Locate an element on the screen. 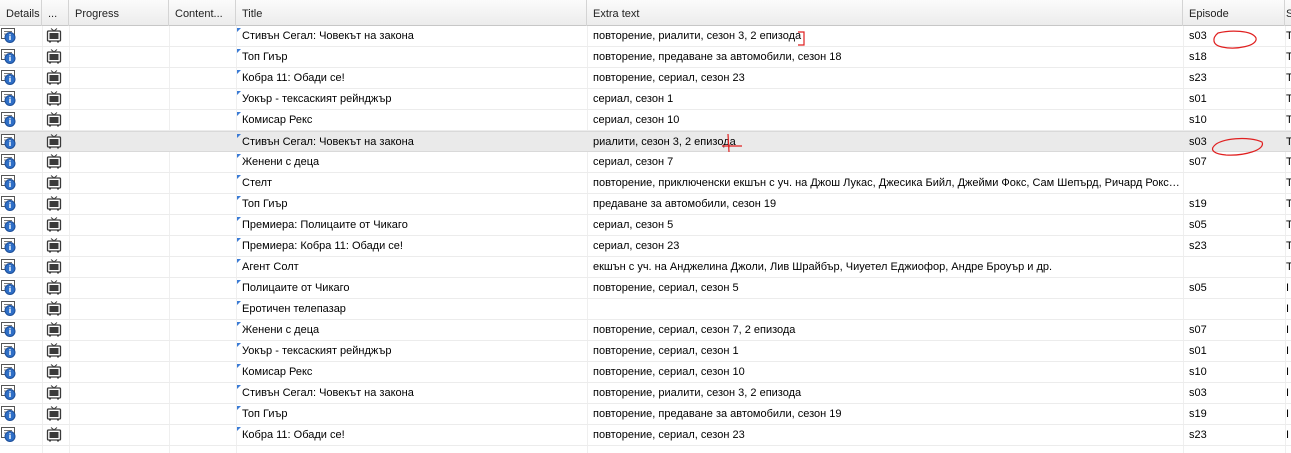  column-header-progress: Progress is located at coordinates (119, 13).